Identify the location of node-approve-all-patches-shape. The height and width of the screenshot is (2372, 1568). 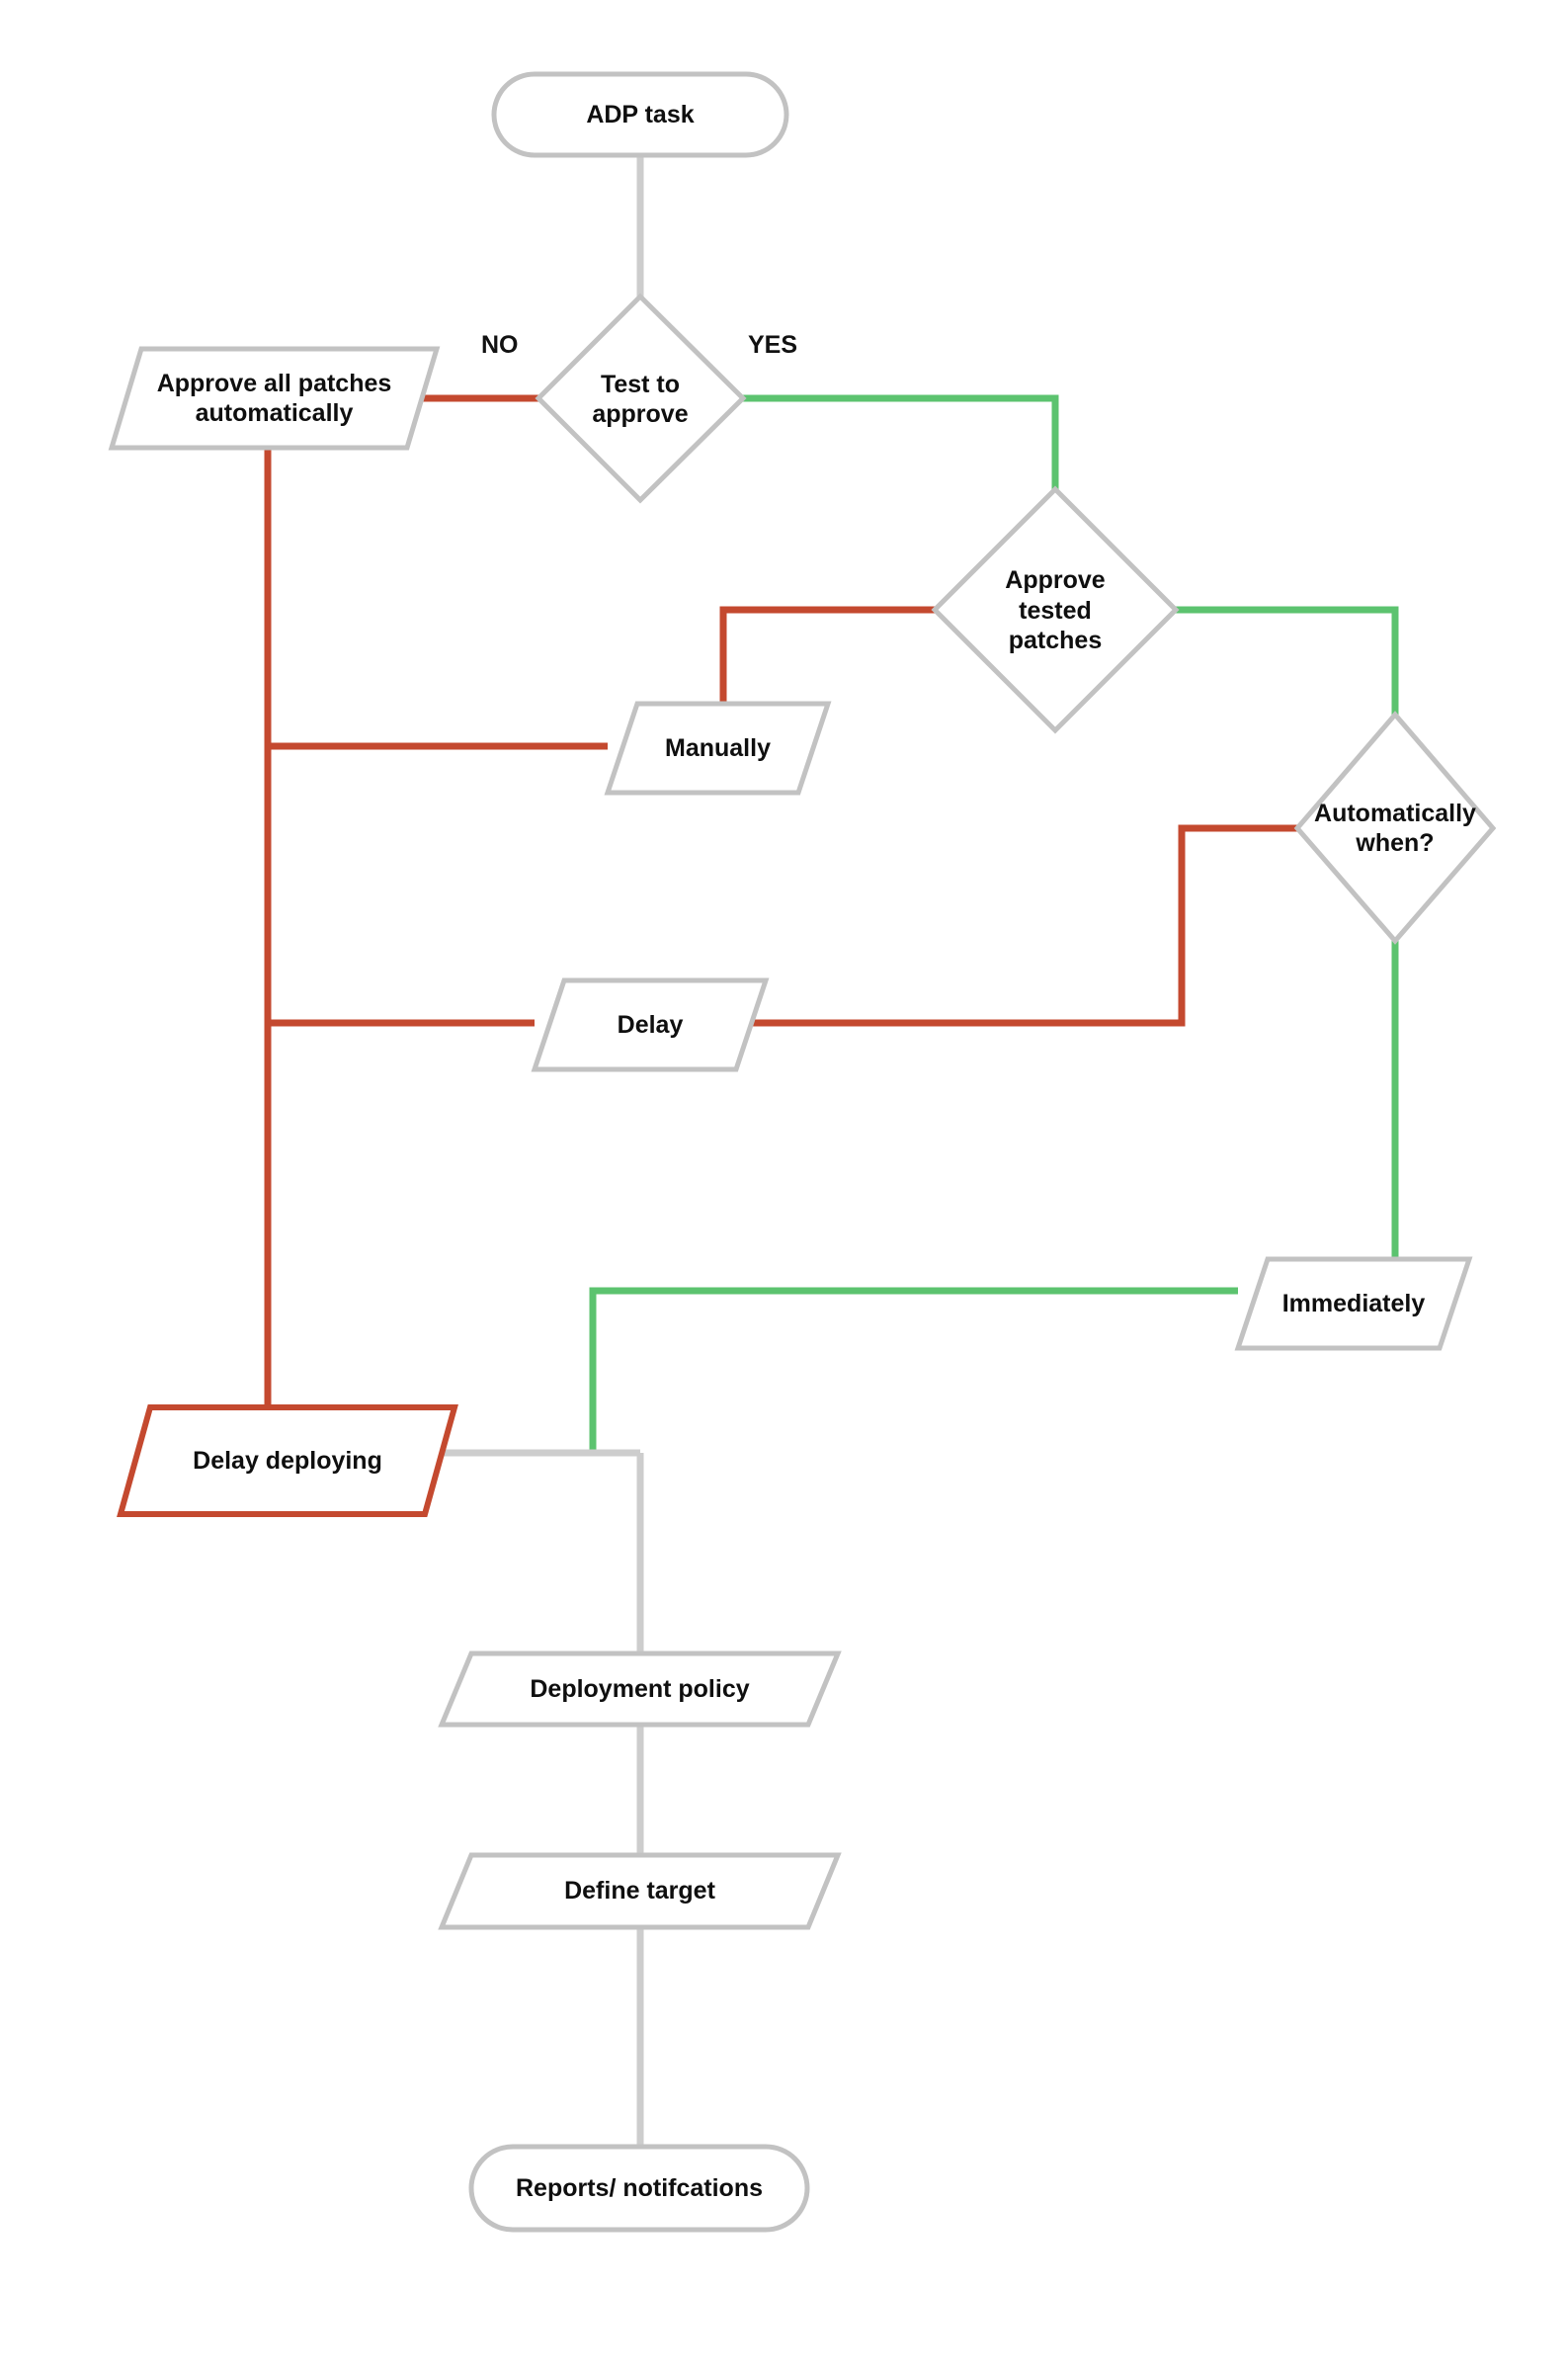
(274, 398).